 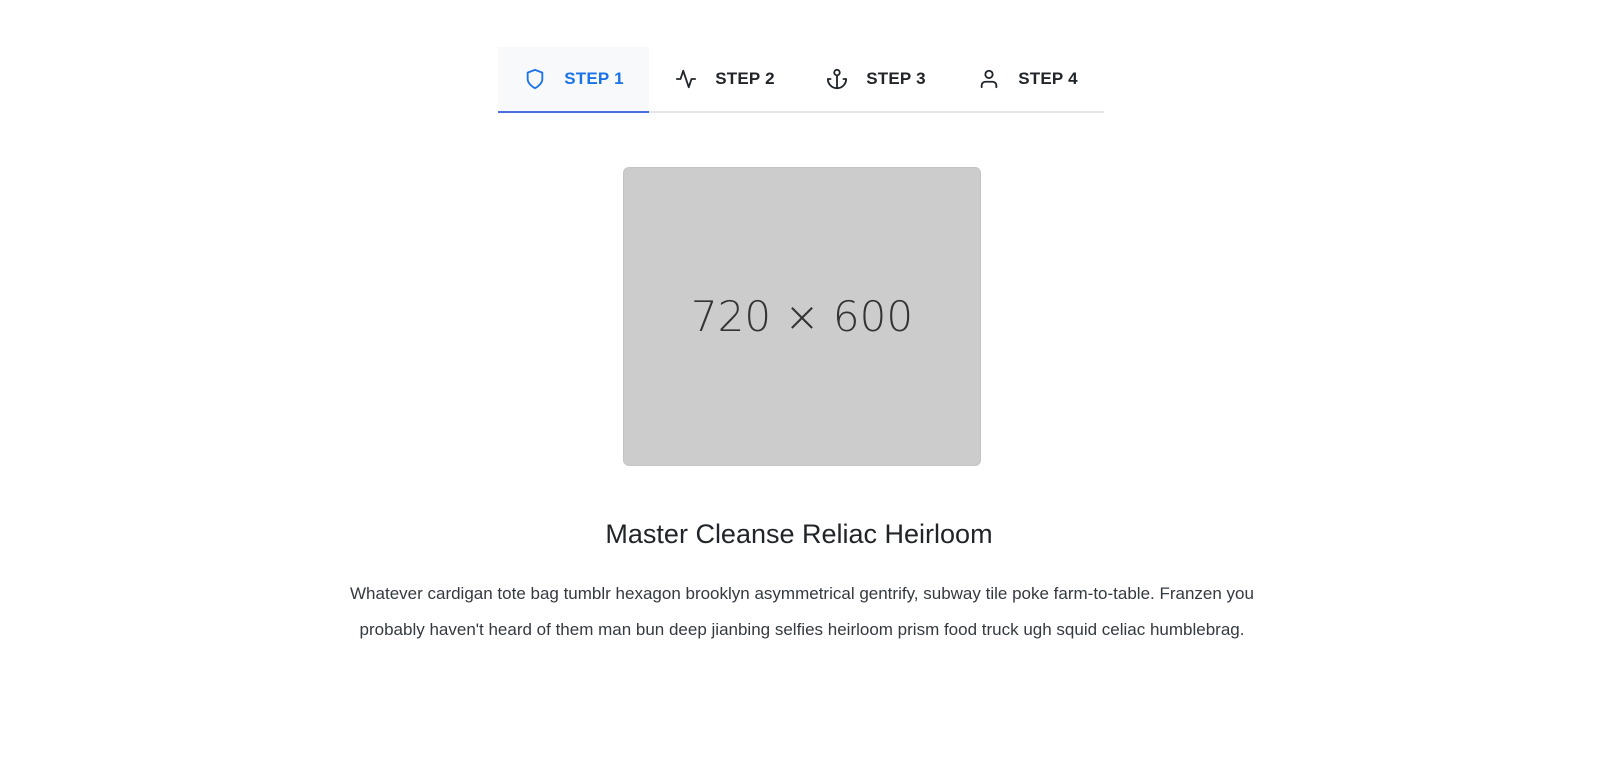 What do you see at coordinates (745, 78) in the screenshot?
I see `tab-step-2-label: STEP 2` at bounding box center [745, 78].